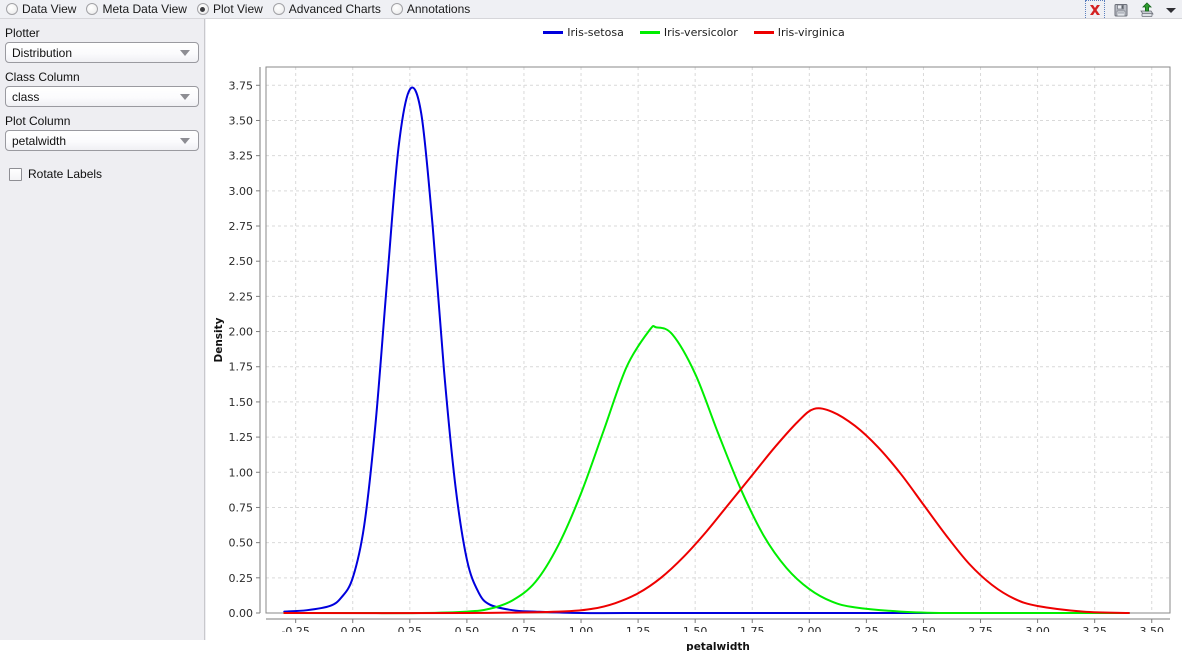 The height and width of the screenshot is (651, 1182). Describe the element at coordinates (22, 33) in the screenshot. I see `plotter-label: Plotter` at that location.